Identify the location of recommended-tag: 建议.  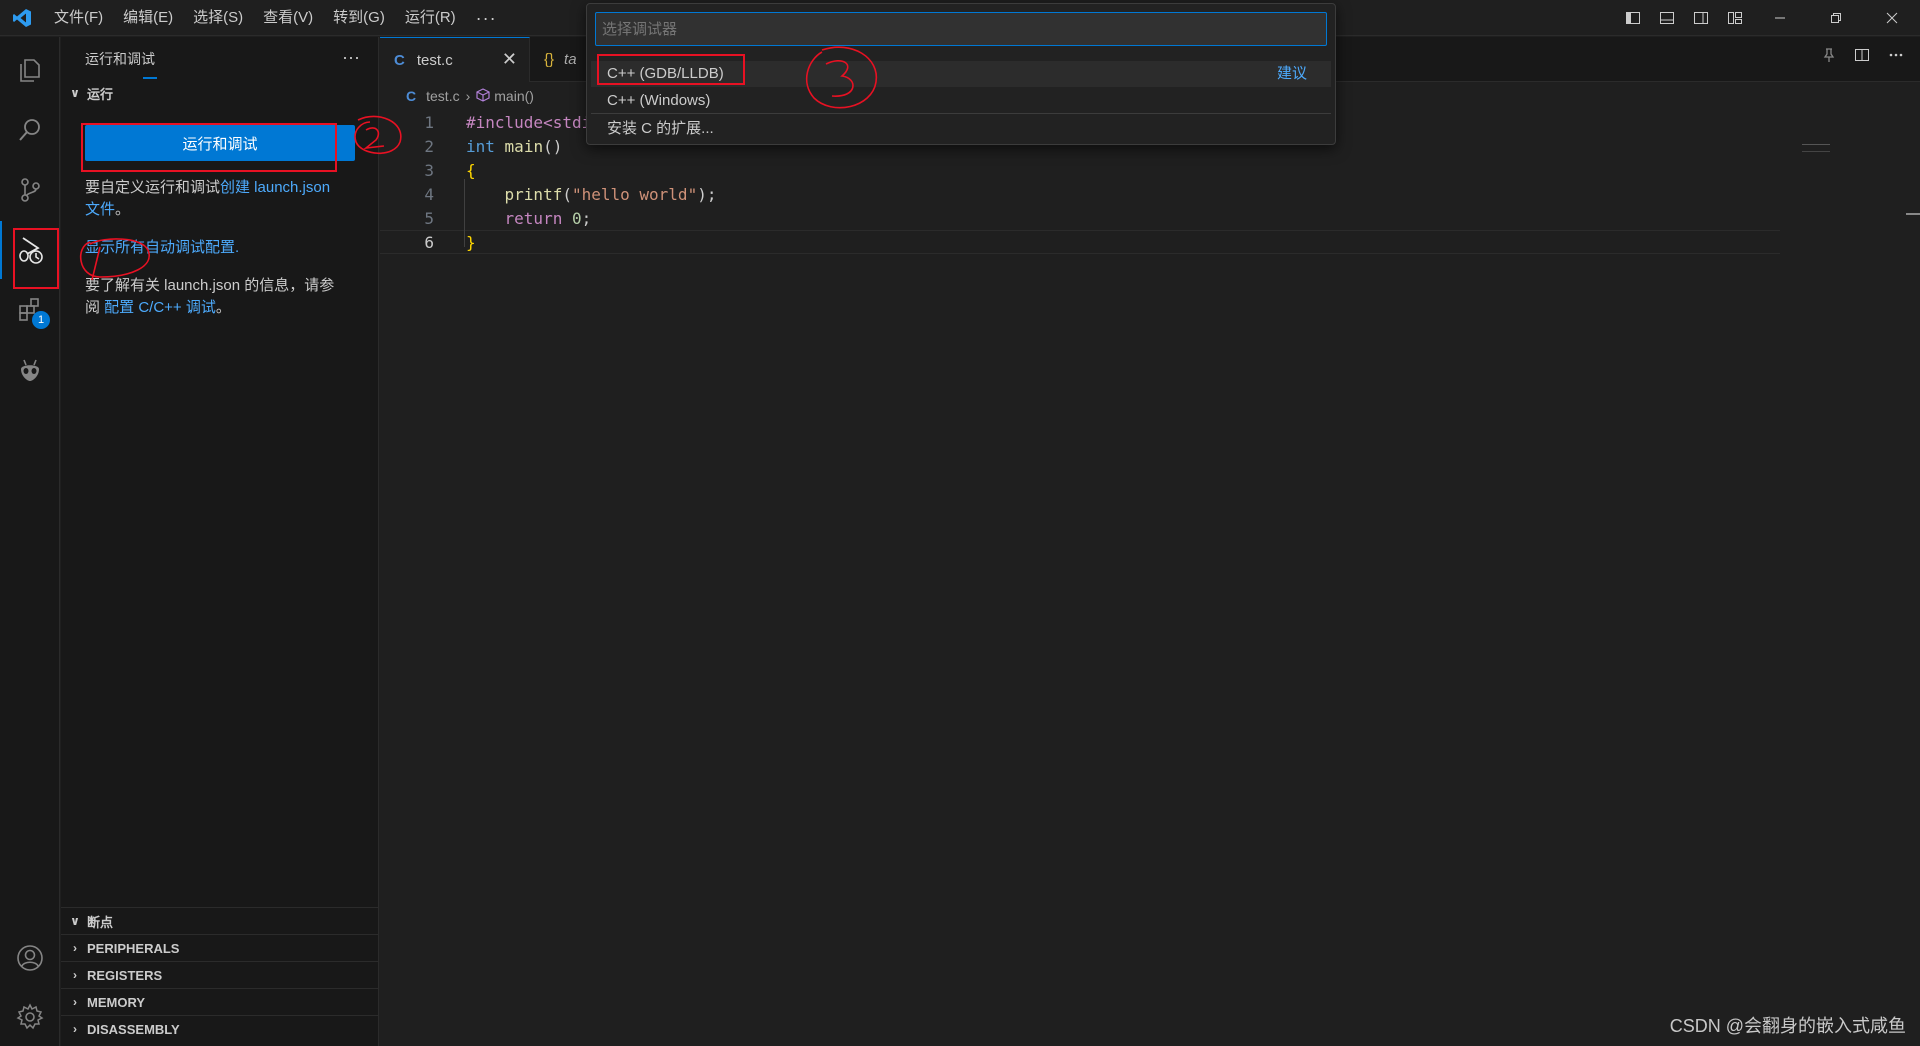
(1291, 73).